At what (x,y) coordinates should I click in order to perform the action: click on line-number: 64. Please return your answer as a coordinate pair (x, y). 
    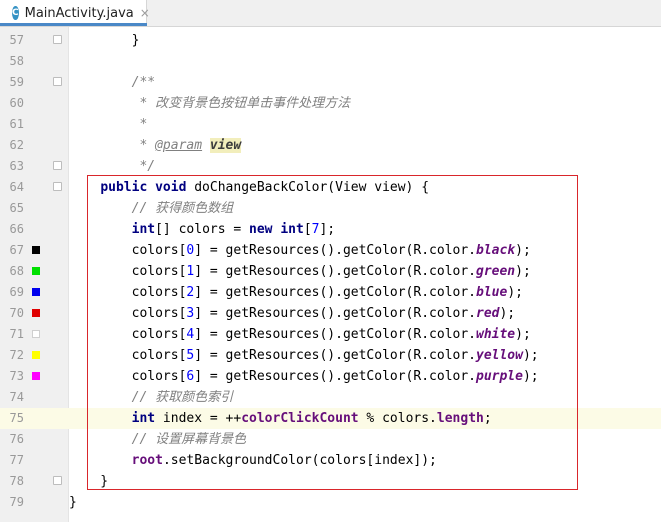
    Looking at the image, I should click on (12, 187).